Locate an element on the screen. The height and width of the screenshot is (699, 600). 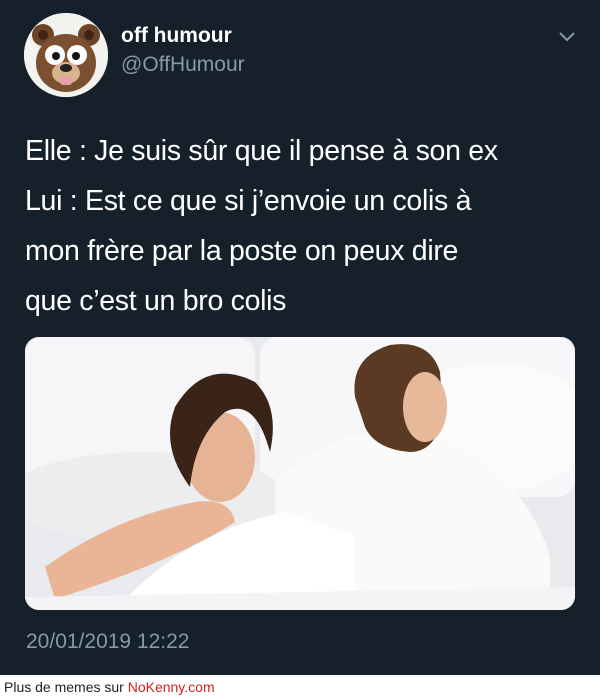
tweet-text-line: que c’est un bro colis is located at coordinates (156, 301).